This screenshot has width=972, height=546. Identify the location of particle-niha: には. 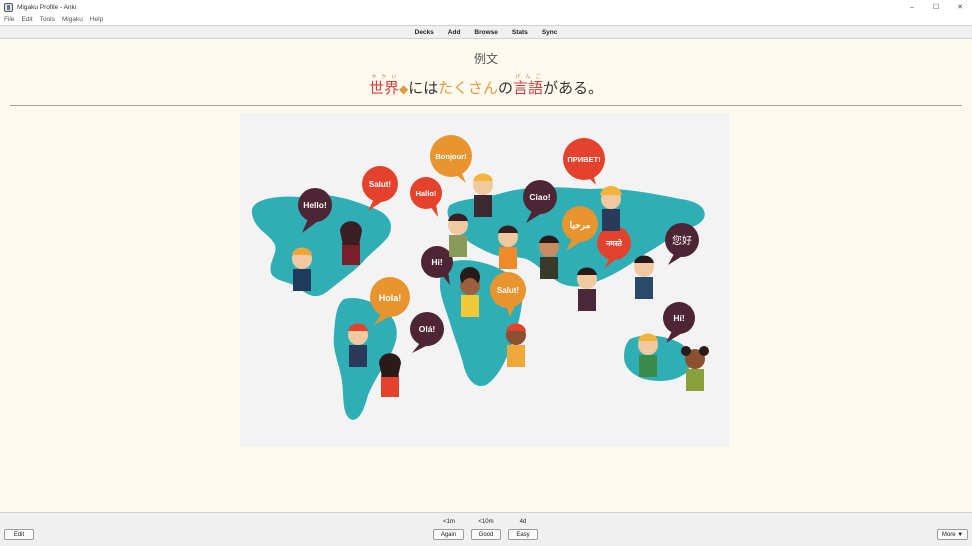
(423, 88).